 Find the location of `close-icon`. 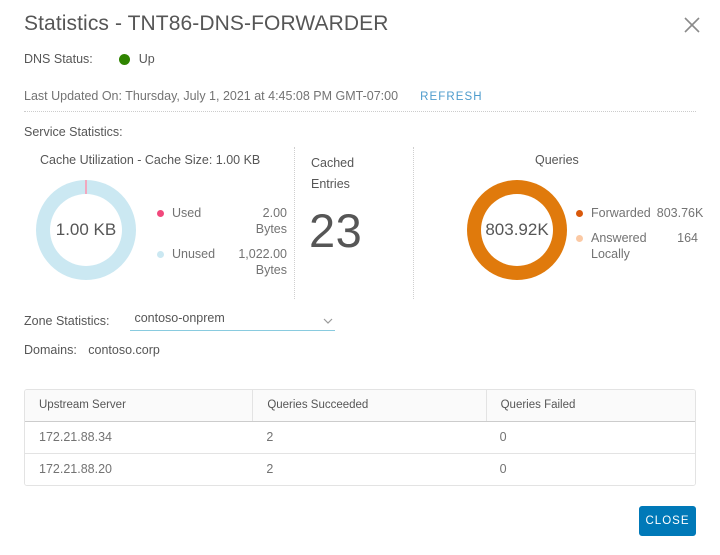

close-icon is located at coordinates (692, 25).